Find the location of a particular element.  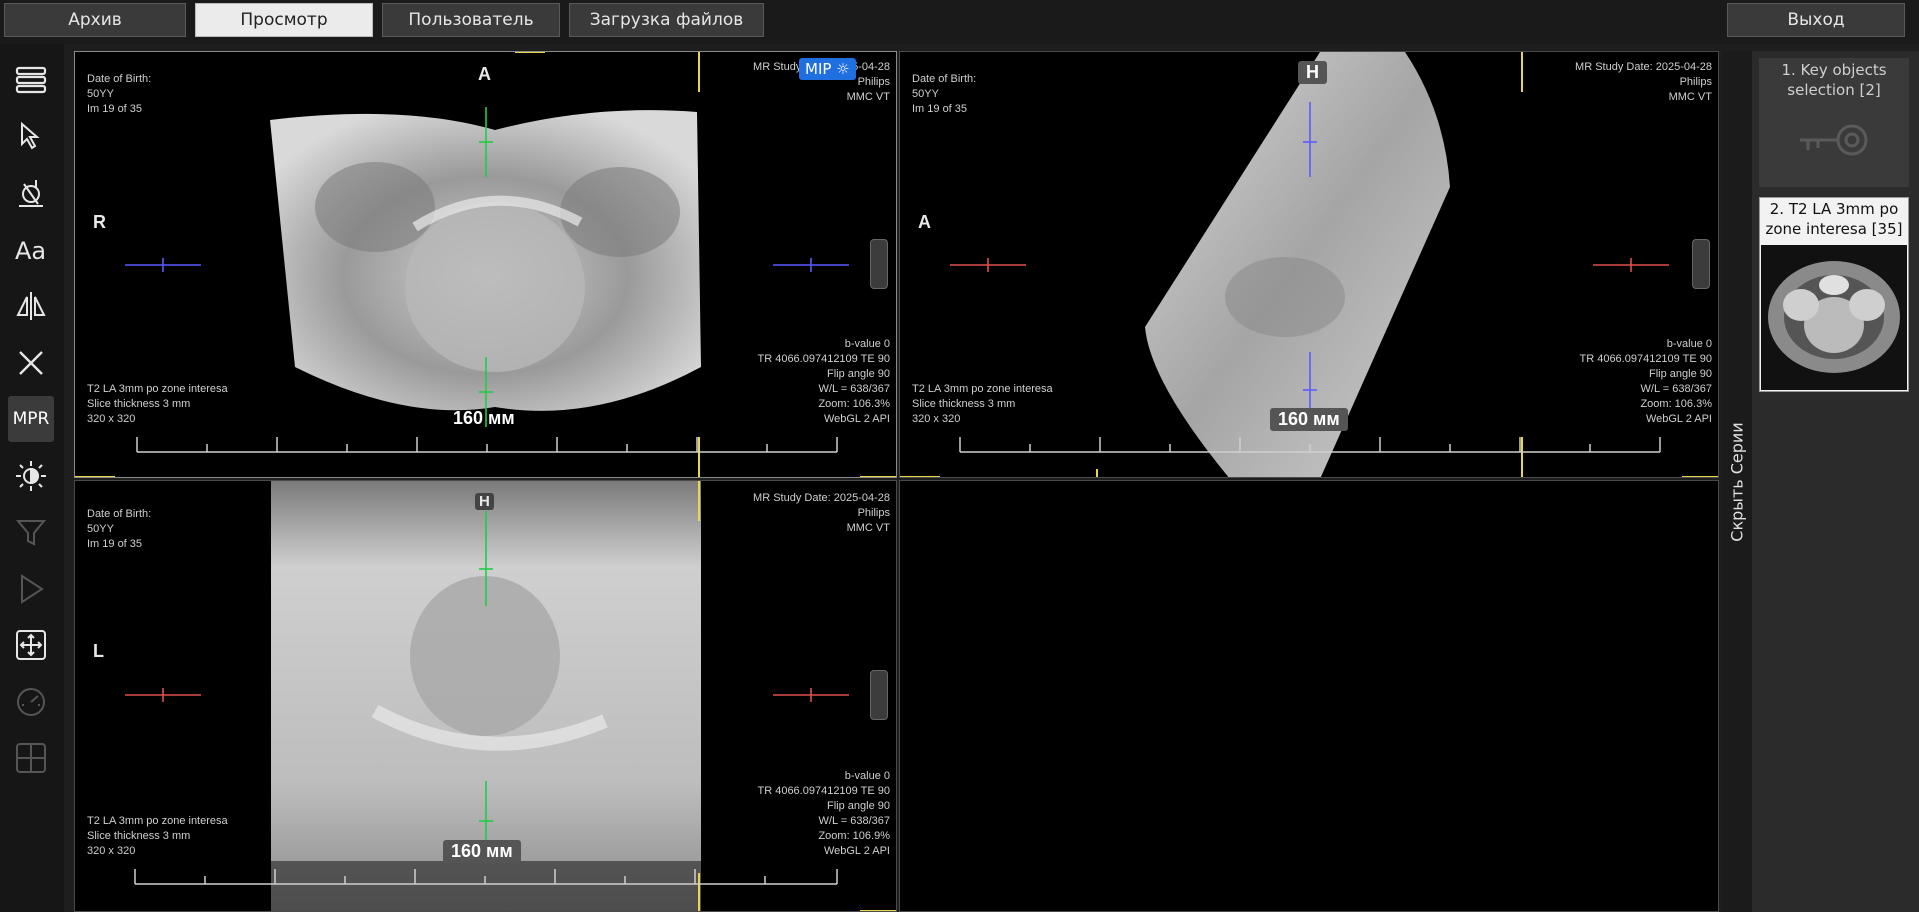

series-item-t2: 2. T2 LA 3mm po zone interesa [35] is located at coordinates (1834, 294).